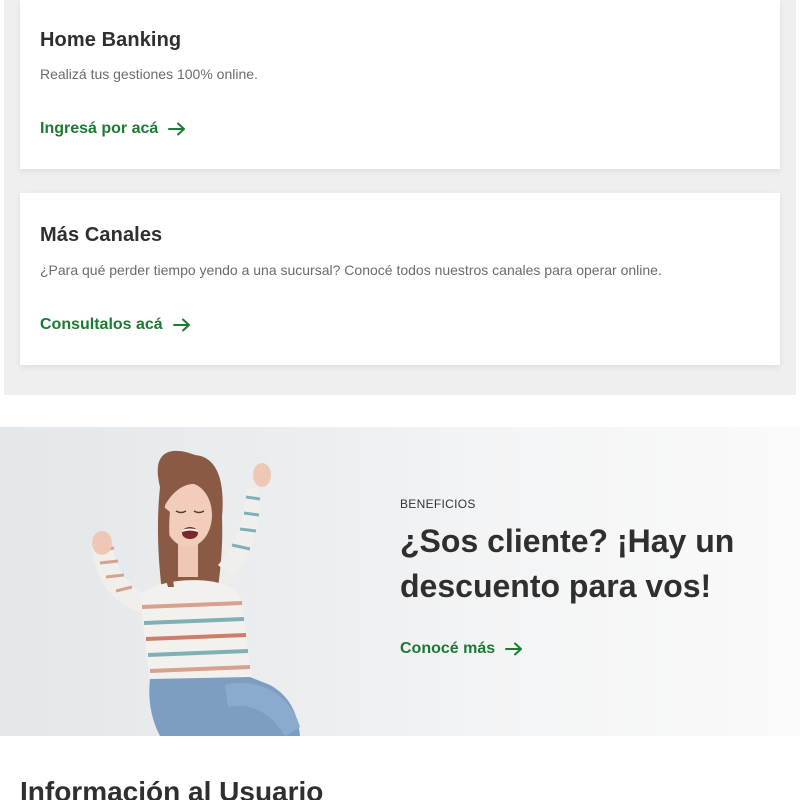  I want to click on card-title: Home Banking, so click(111, 40).